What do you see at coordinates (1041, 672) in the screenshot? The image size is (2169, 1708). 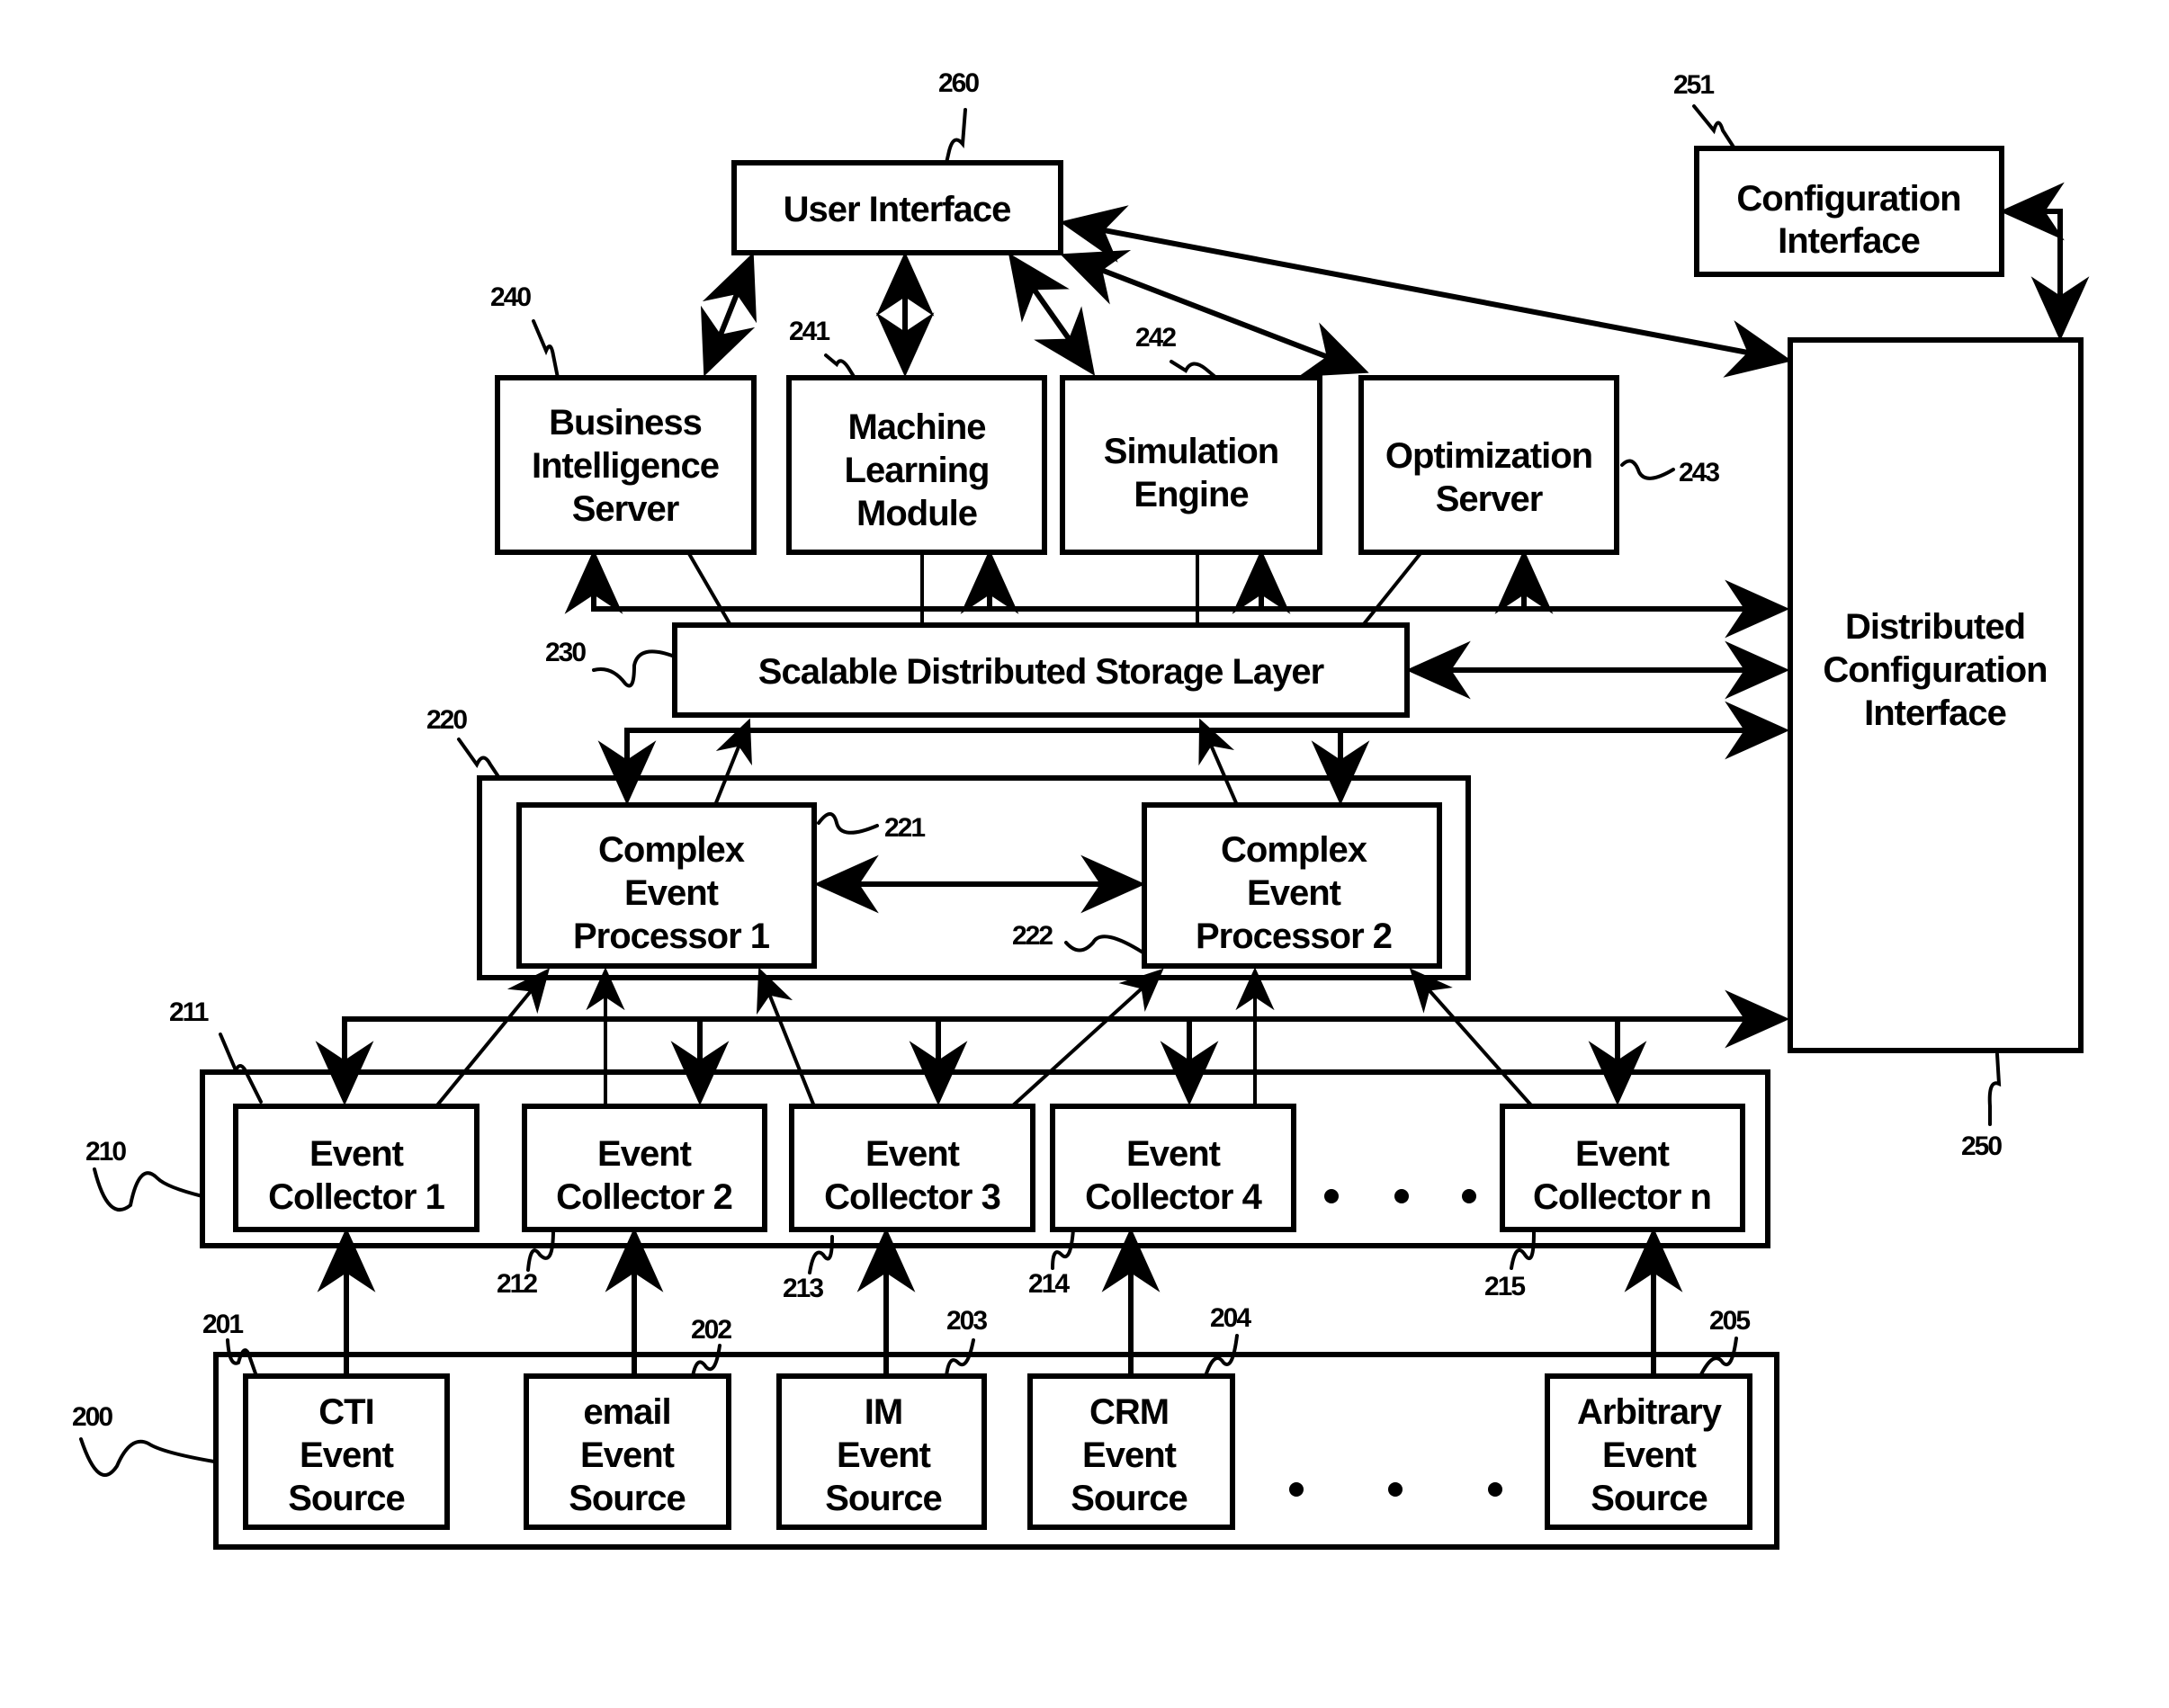 I see `storage-layer-label: Scalable Distributed Storage Layer` at bounding box center [1041, 672].